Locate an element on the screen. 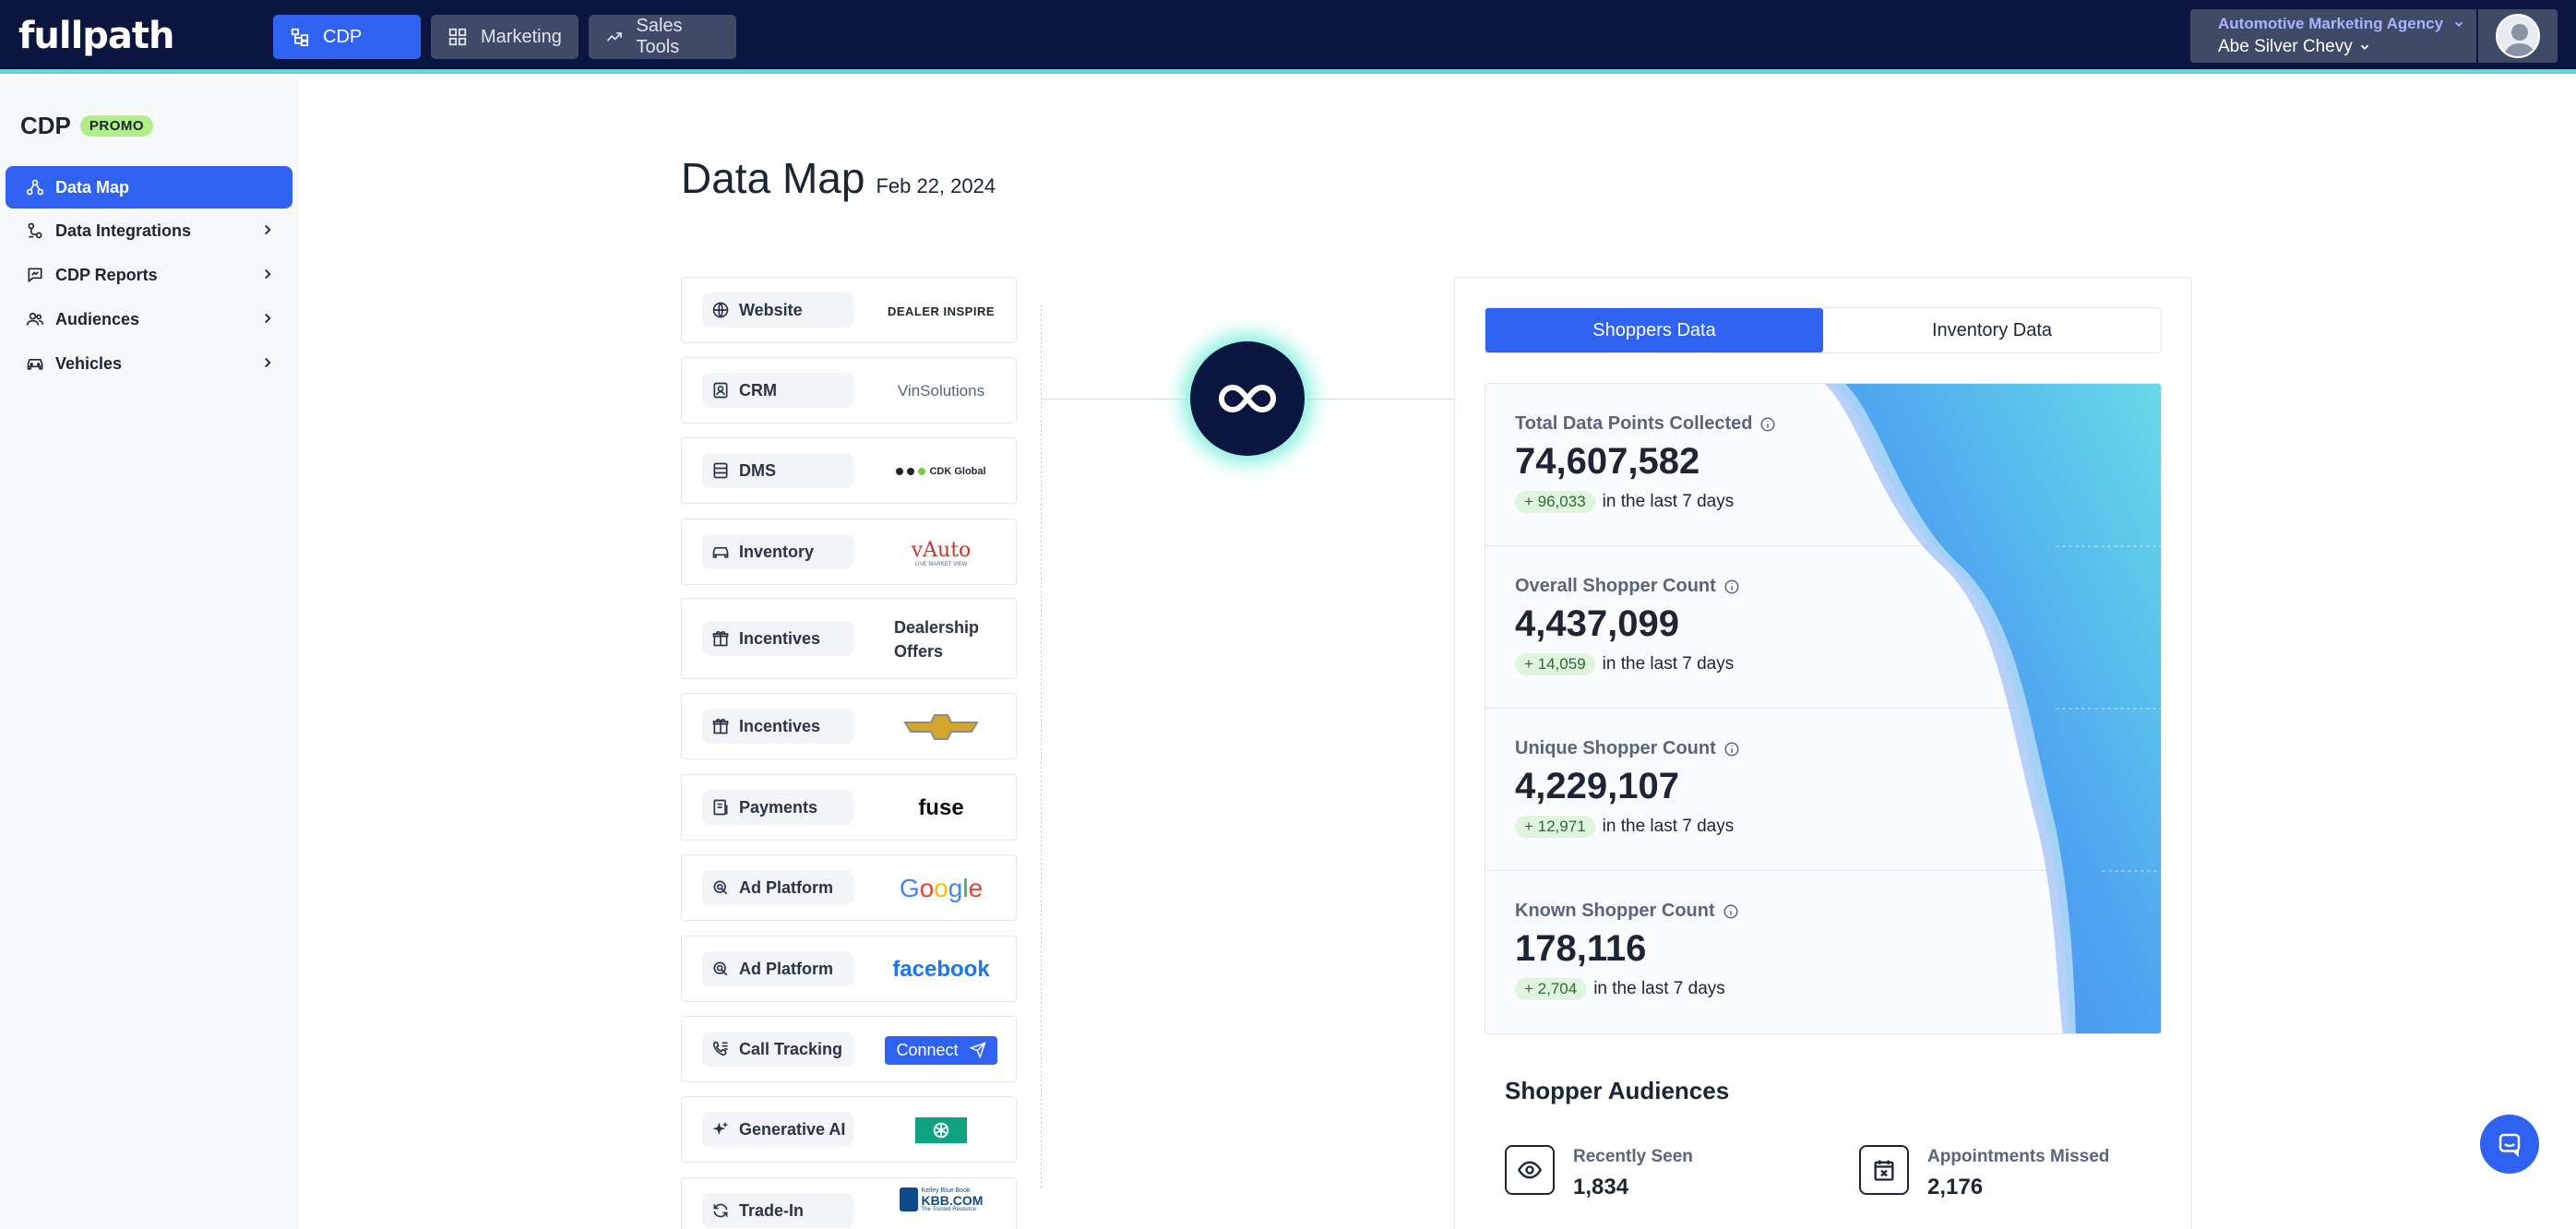  chevron-down-icon is located at coordinates (2364, 47).